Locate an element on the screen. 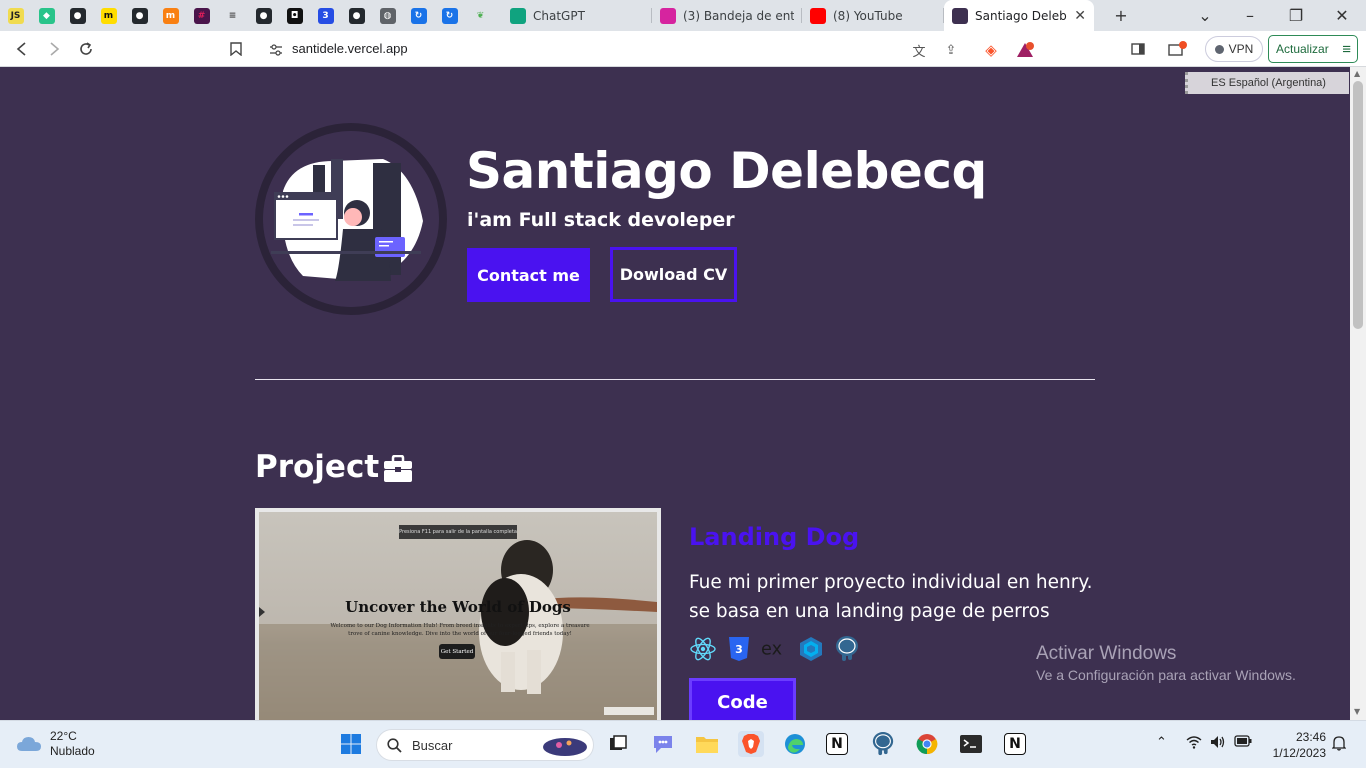 The image size is (1366, 768). vpn-status-icon is located at coordinates (1219, 49).